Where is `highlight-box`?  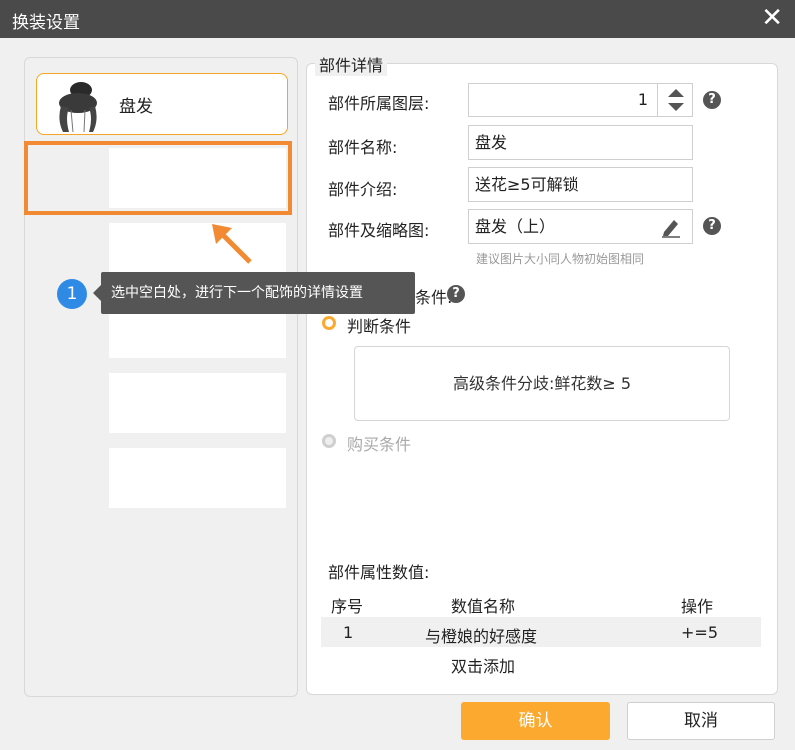
highlight-box is located at coordinates (158, 178).